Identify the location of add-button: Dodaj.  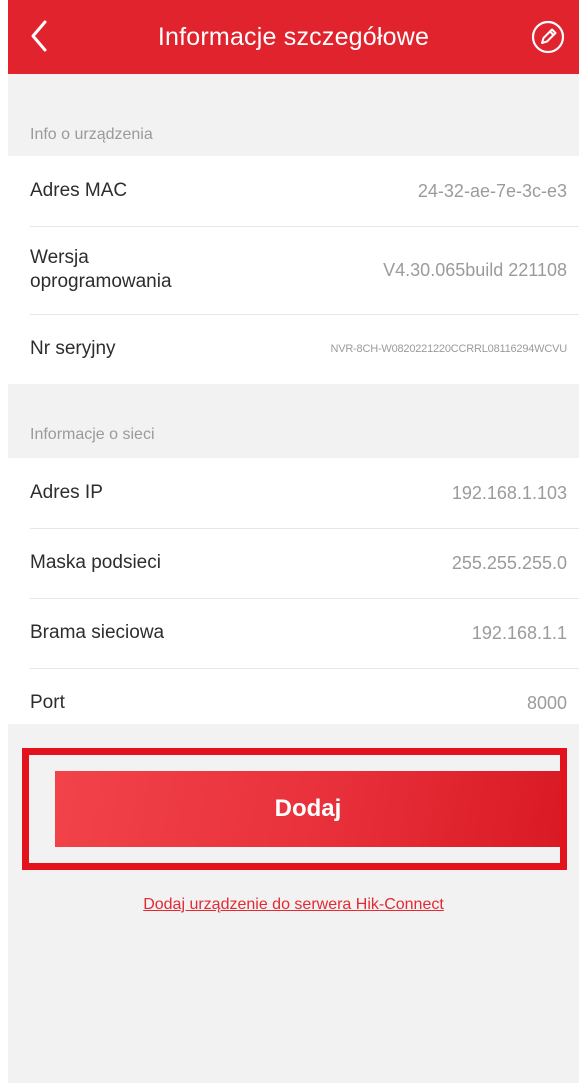
(308, 809).